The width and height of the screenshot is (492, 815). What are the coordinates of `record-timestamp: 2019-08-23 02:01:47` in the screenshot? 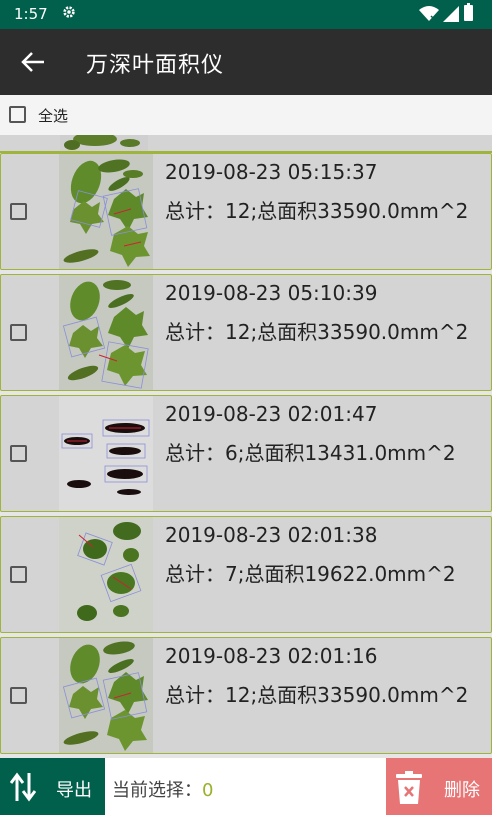 It's located at (271, 414).